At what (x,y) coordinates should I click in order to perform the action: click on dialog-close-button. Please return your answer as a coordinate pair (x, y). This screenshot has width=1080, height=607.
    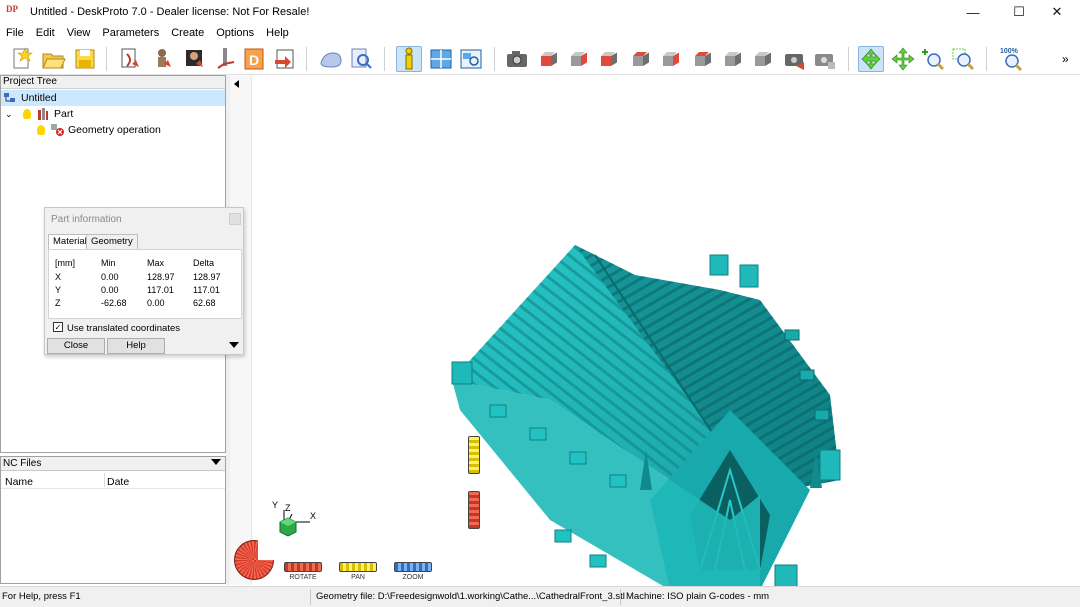
    Looking at the image, I should click on (235, 219).